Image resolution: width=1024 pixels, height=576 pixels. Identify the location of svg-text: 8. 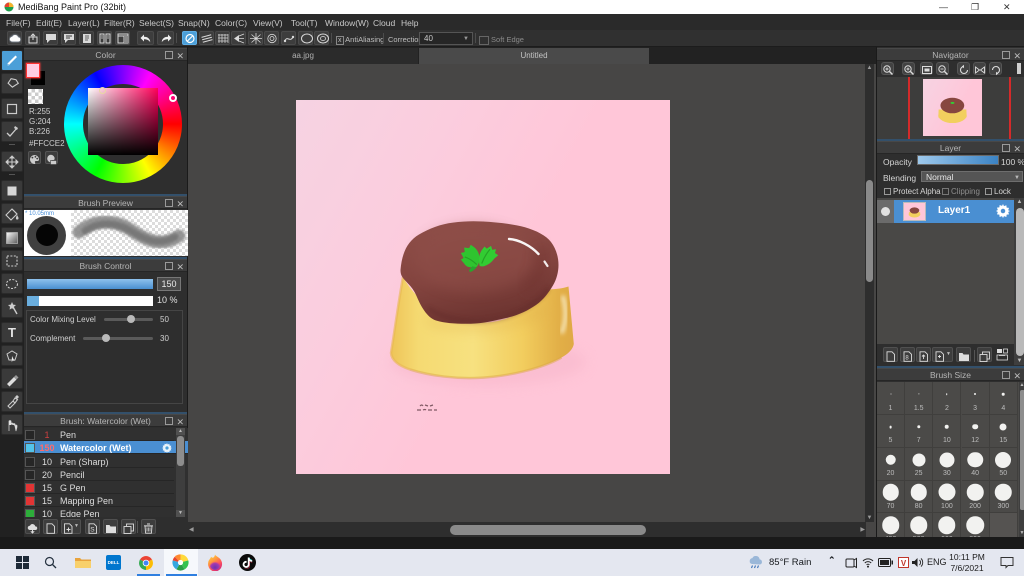
(907, 359).